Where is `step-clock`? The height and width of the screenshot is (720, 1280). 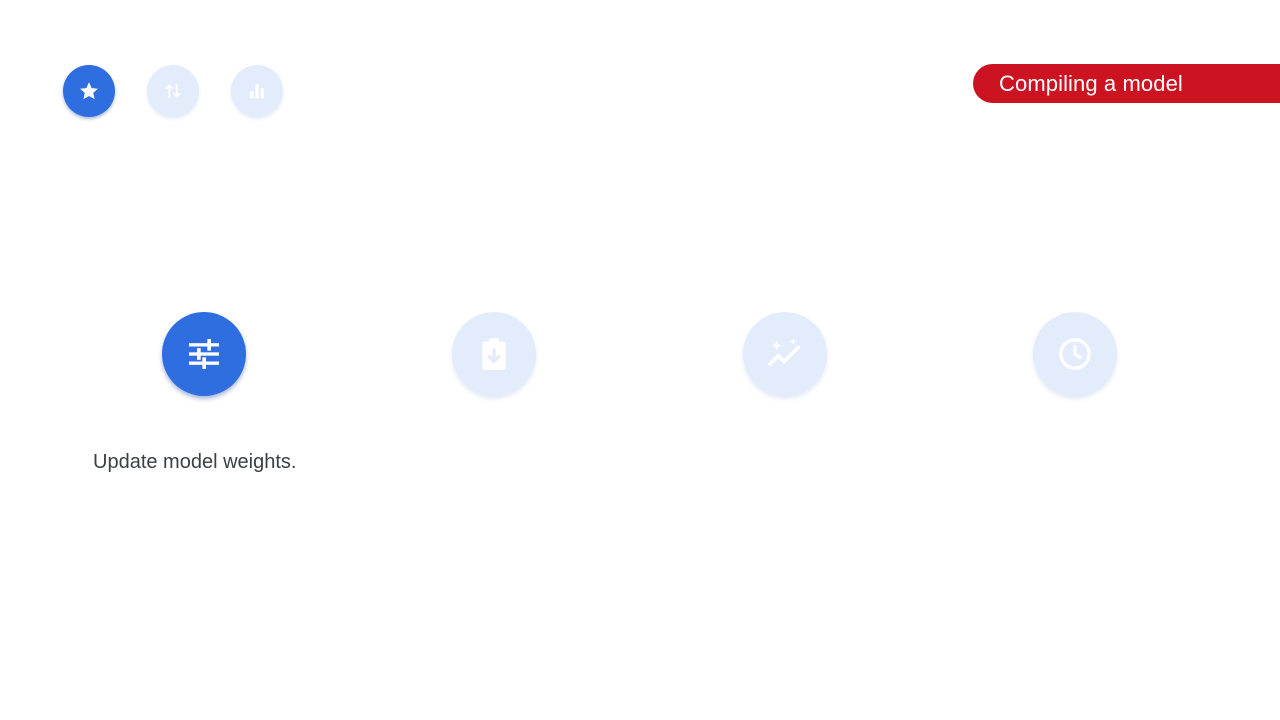 step-clock is located at coordinates (1075, 354).